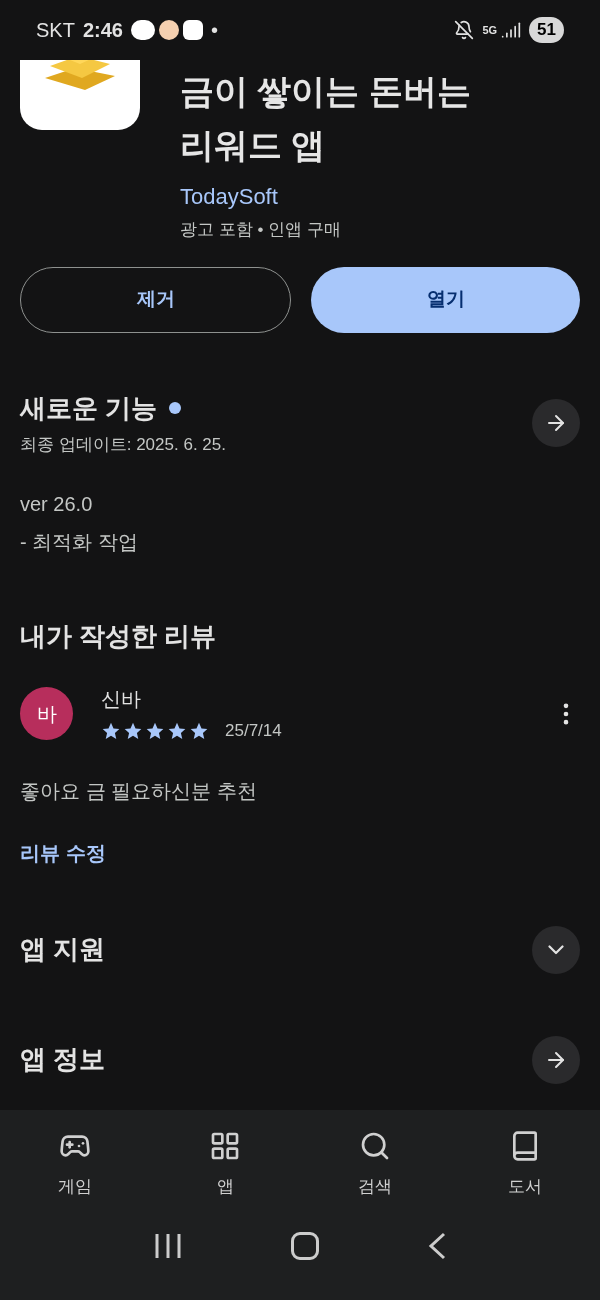 This screenshot has height=1300, width=600. What do you see at coordinates (511, 30) in the screenshot?
I see `signal-icon` at bounding box center [511, 30].